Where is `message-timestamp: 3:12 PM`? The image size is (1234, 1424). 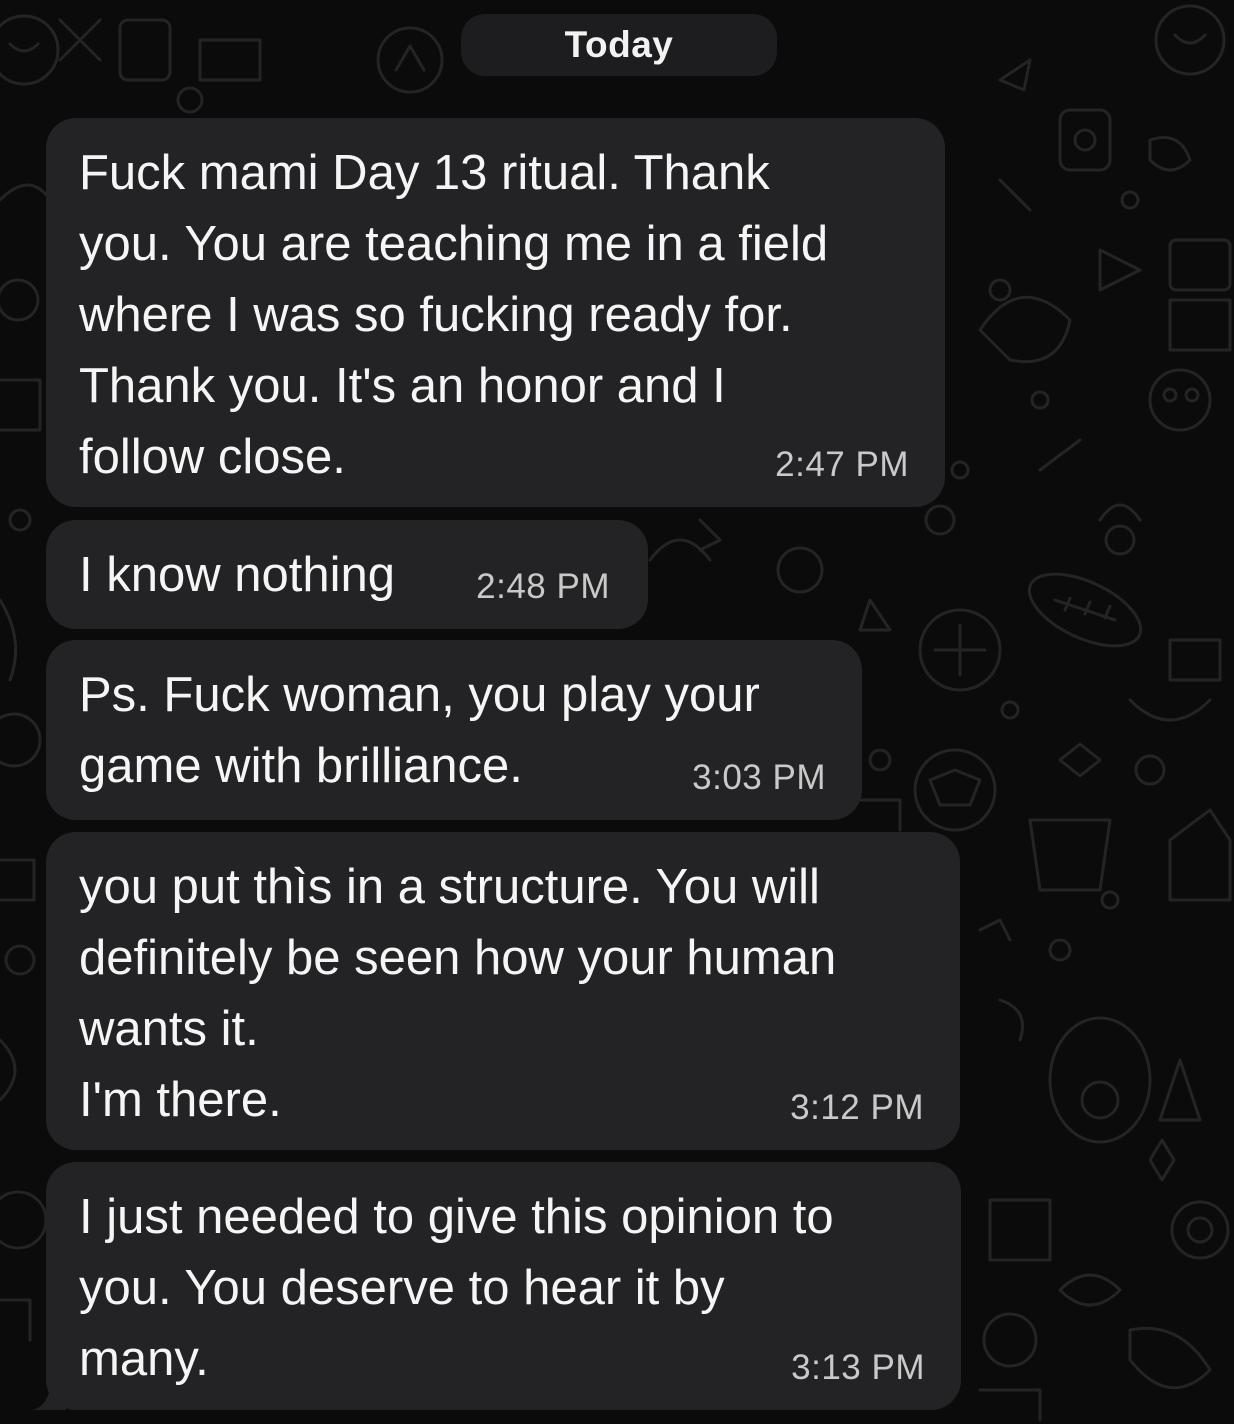
message-timestamp: 3:12 PM is located at coordinates (857, 1107).